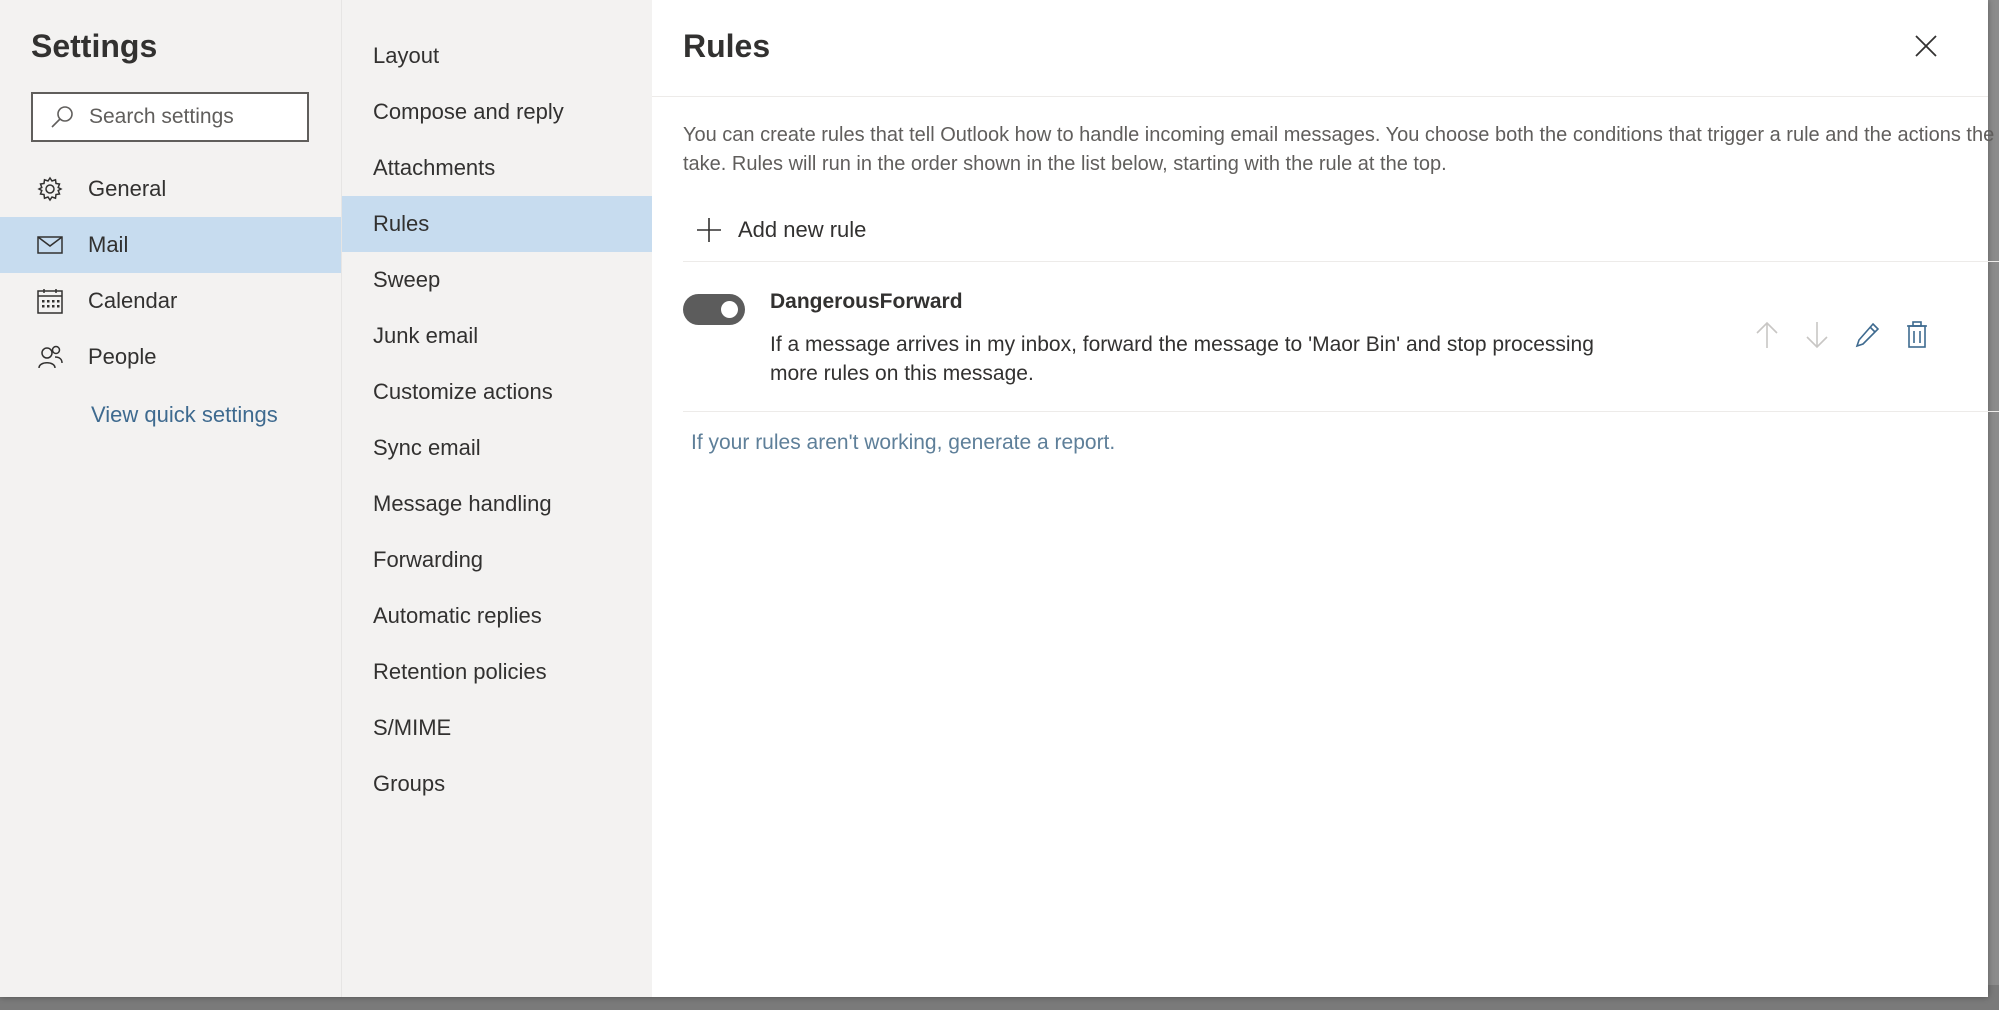 This screenshot has width=1999, height=1010. I want to click on submenu-item-layout: Layout, so click(497, 56).